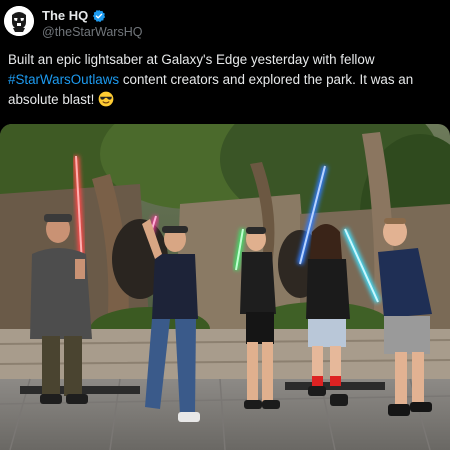 The height and width of the screenshot is (450, 450). Describe the element at coordinates (63, 79) in the screenshot. I see `hashtag-link: #StarWarsOutlaws` at that location.